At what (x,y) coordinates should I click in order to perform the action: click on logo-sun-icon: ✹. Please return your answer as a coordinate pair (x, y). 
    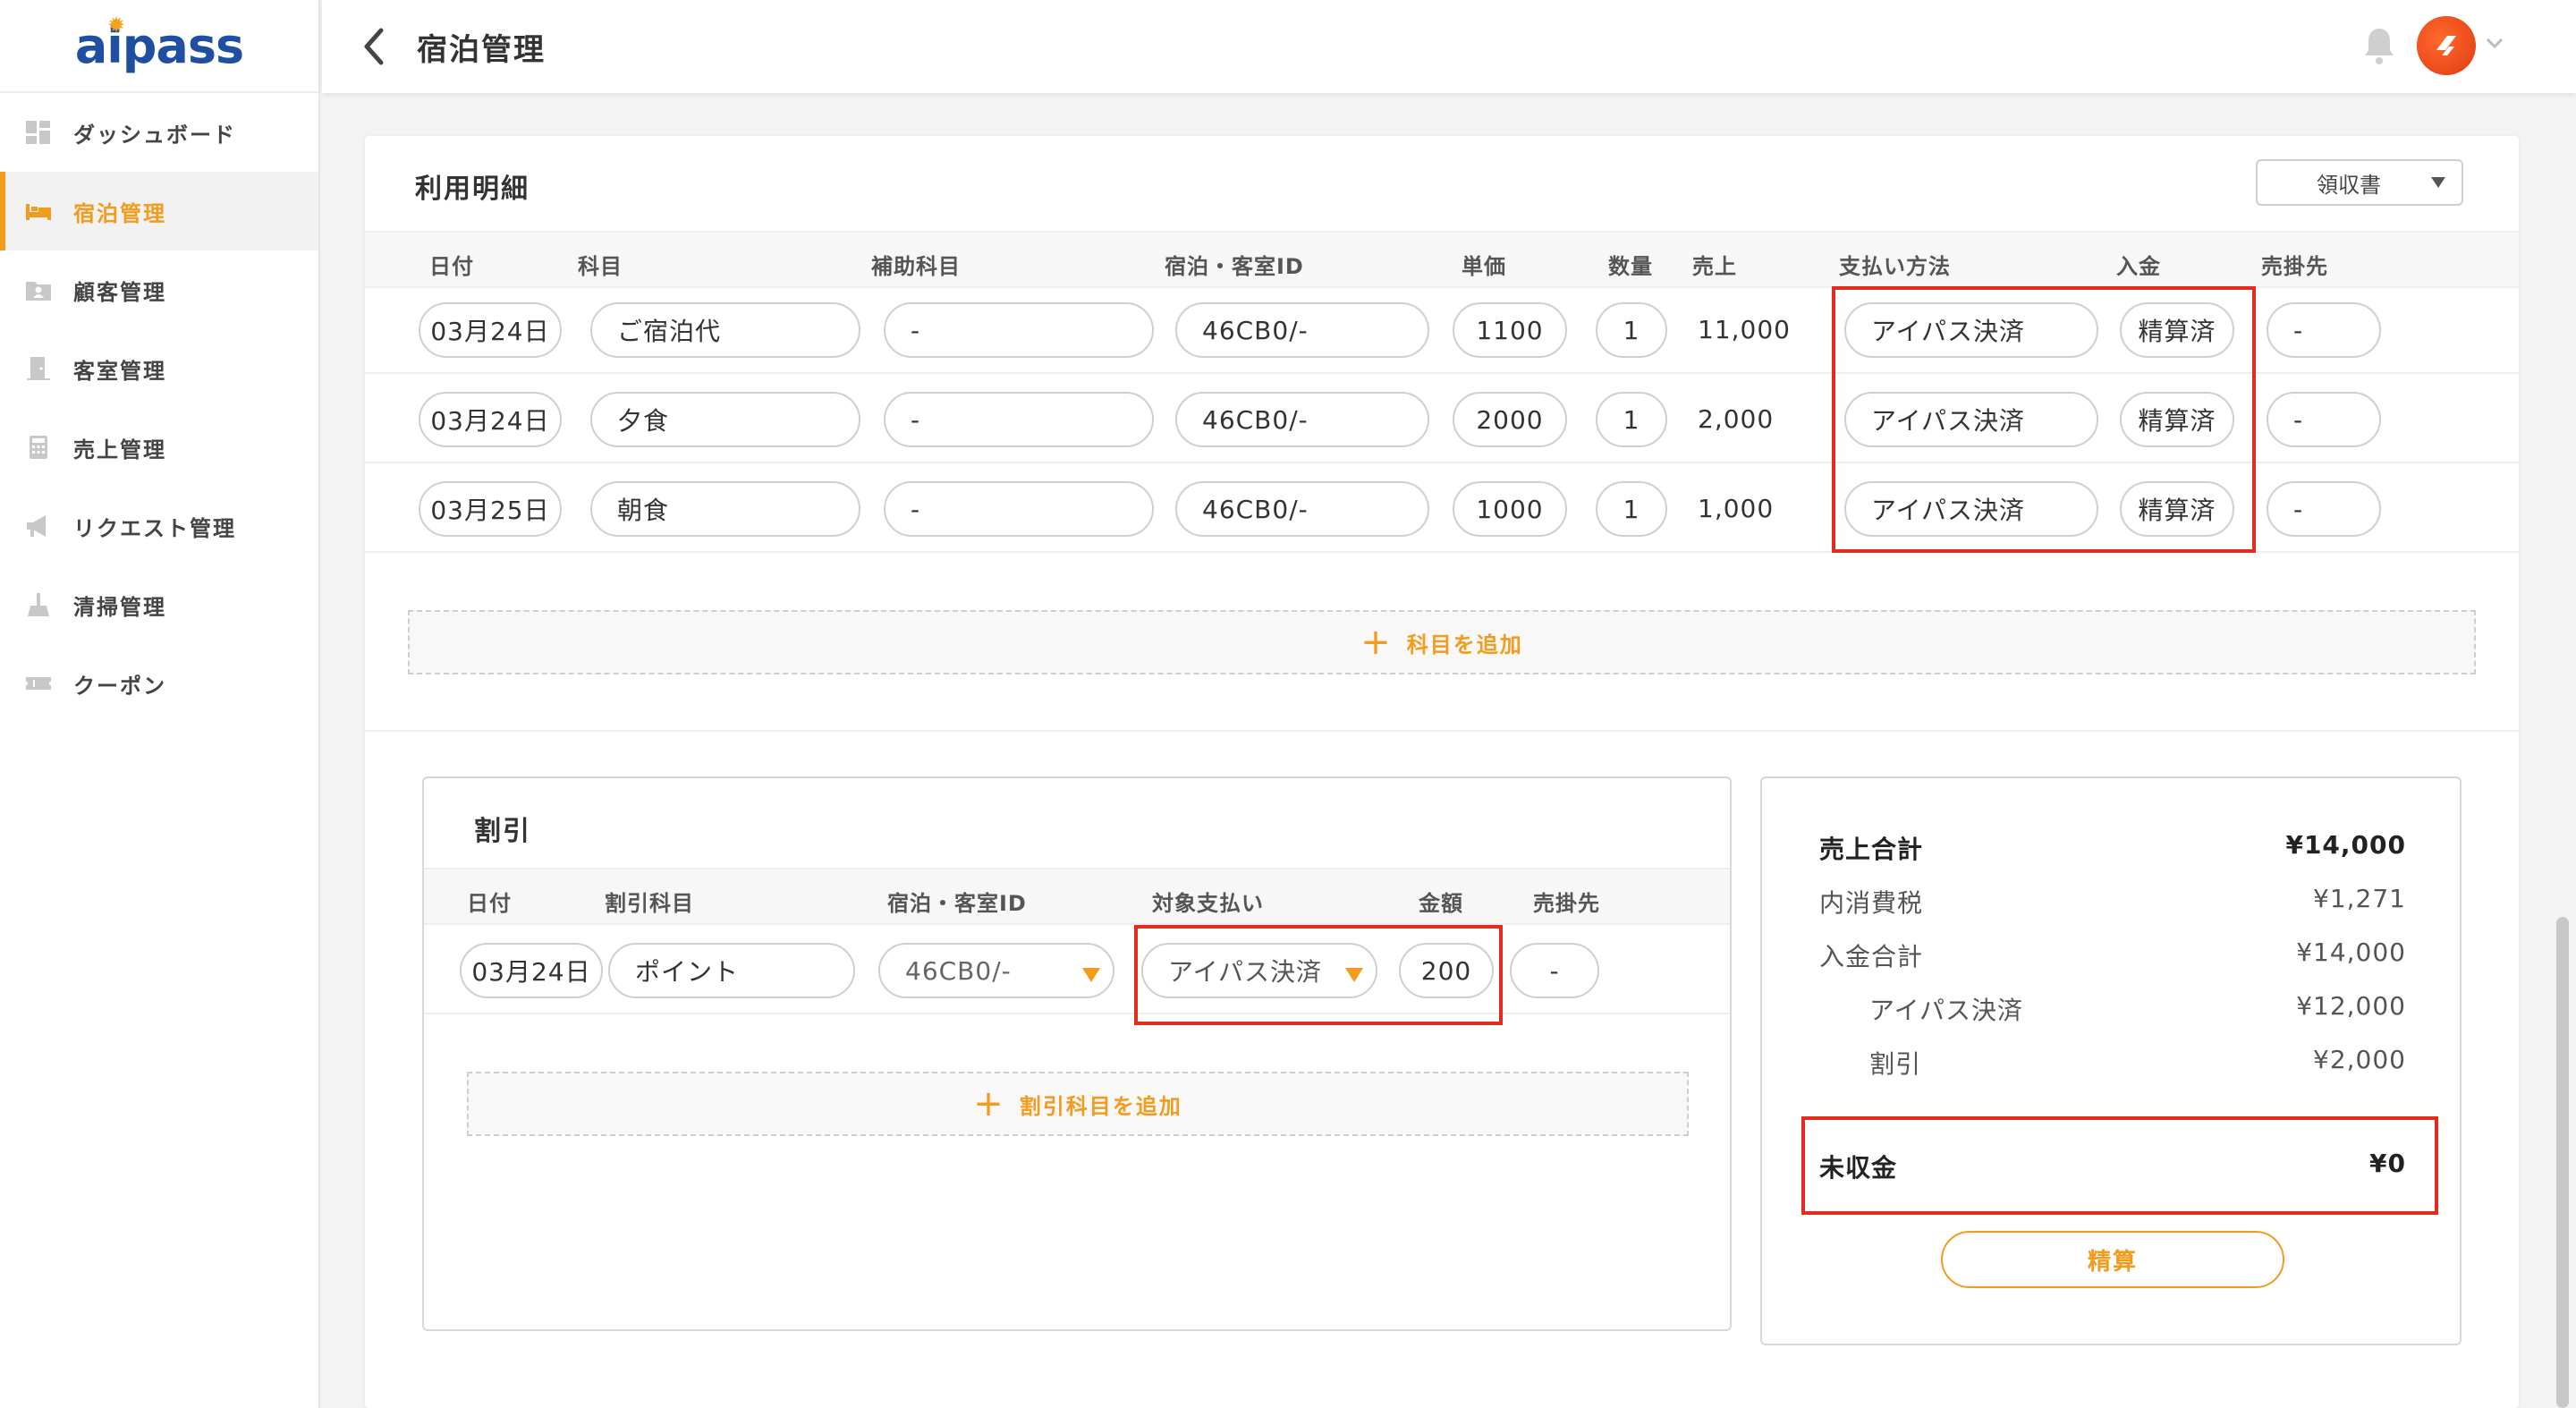
    Looking at the image, I should click on (116, 25).